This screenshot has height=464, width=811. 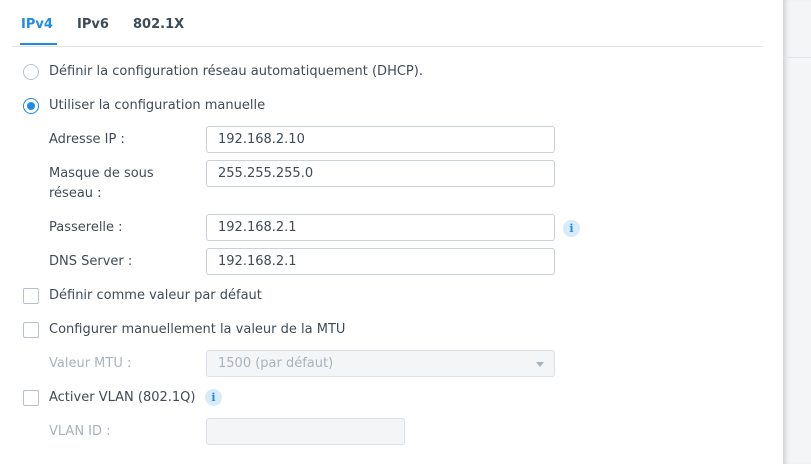 I want to click on mtu-value-label: Valeur MTU :, so click(x=90, y=363).